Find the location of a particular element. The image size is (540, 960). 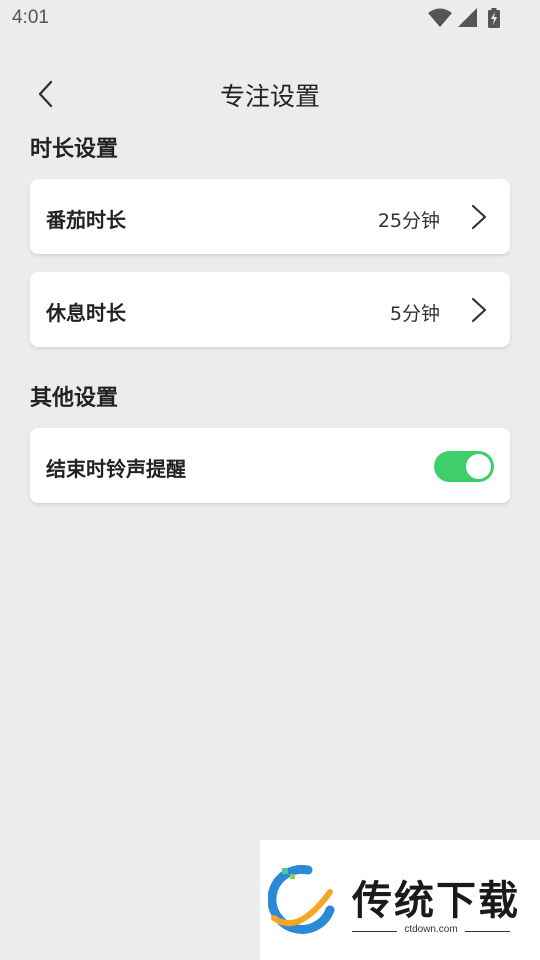

divider is located at coordinates (487, 931).